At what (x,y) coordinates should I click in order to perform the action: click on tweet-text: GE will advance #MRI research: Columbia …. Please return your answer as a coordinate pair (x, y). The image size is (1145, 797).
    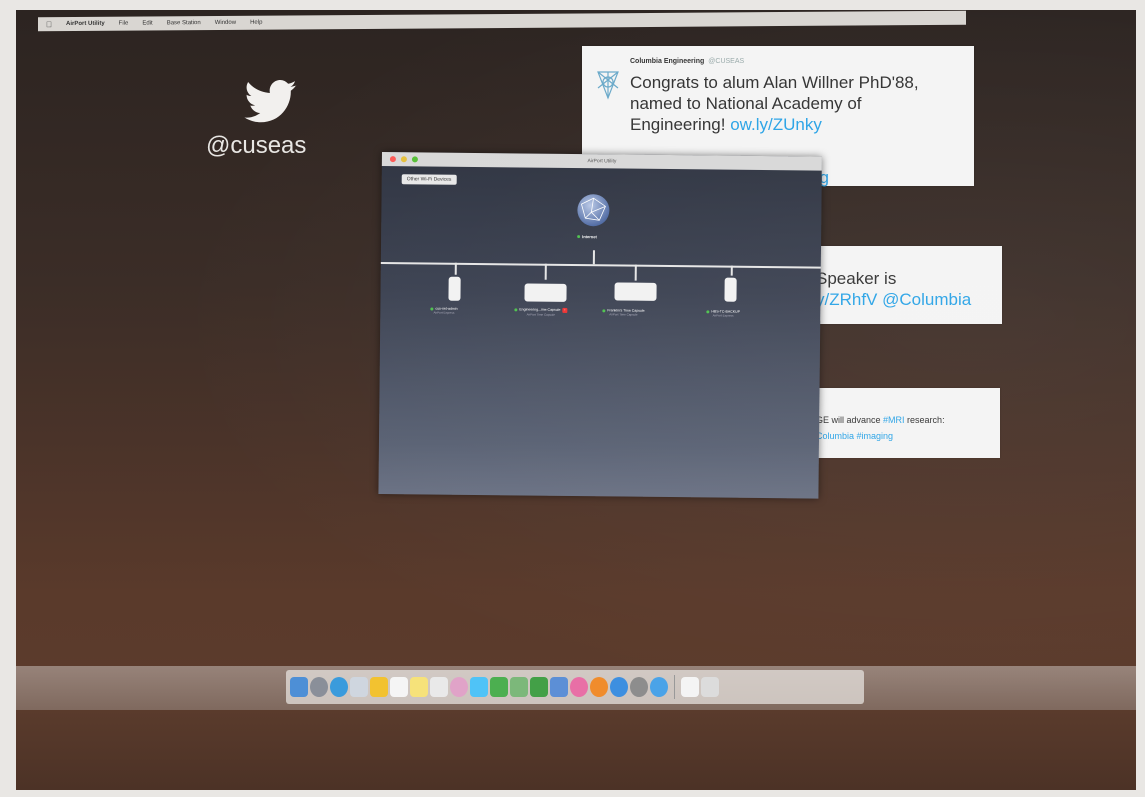
    Looking at the image, I should click on (880, 428).